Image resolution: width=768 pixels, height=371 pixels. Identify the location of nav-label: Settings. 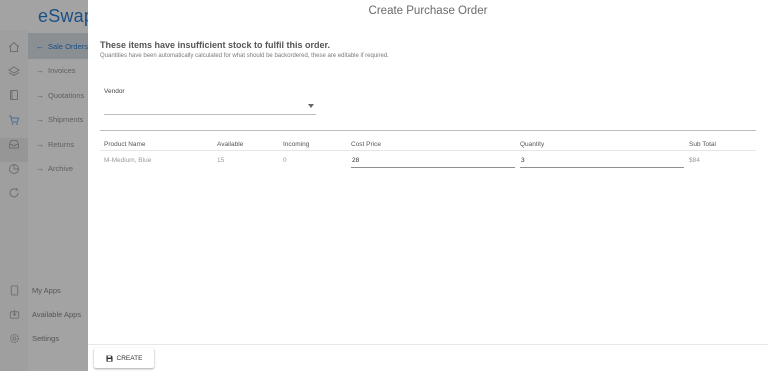
(46, 338).